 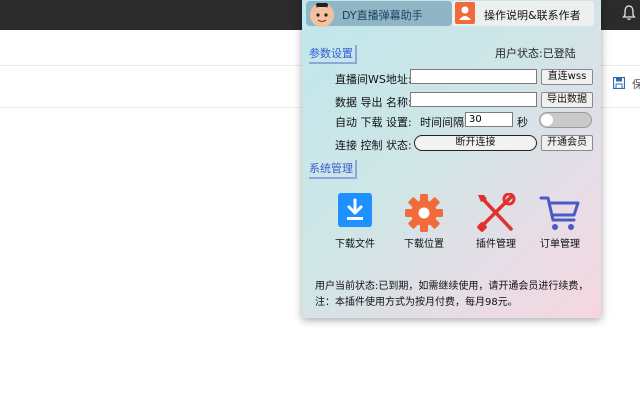 I want to click on tab-main: DY直播弹幕助手, so click(x=379, y=14).